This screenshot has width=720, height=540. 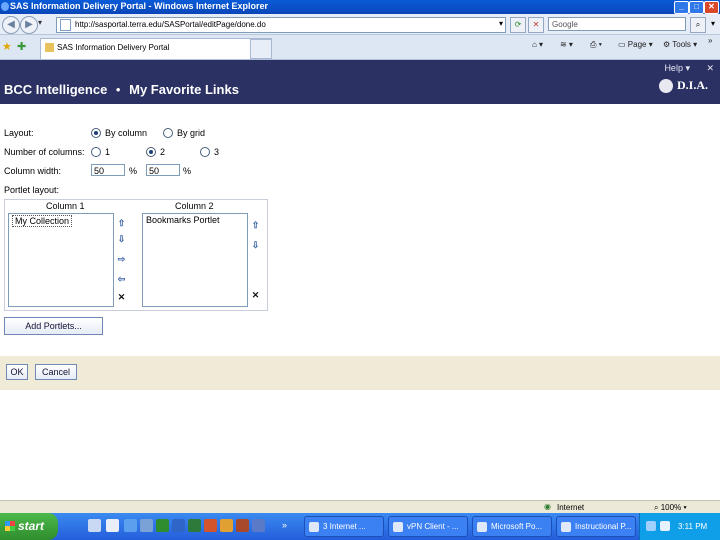 I want to click on zoom-level: ⌕ 100% ▾, so click(x=670, y=508).